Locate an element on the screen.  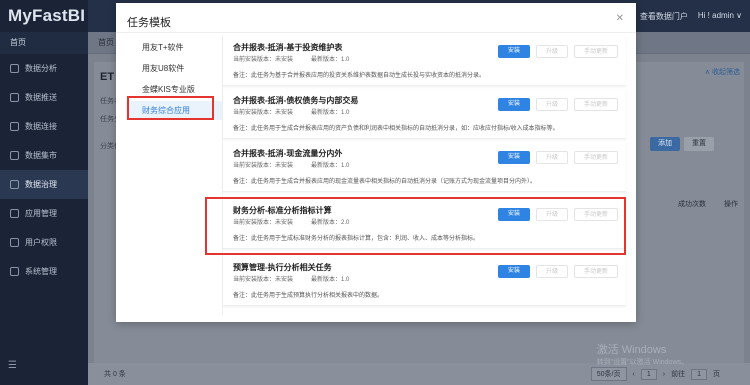
task-name: 合并报表-抵消-债权债务与内部交易 is located at coordinates (296, 100).